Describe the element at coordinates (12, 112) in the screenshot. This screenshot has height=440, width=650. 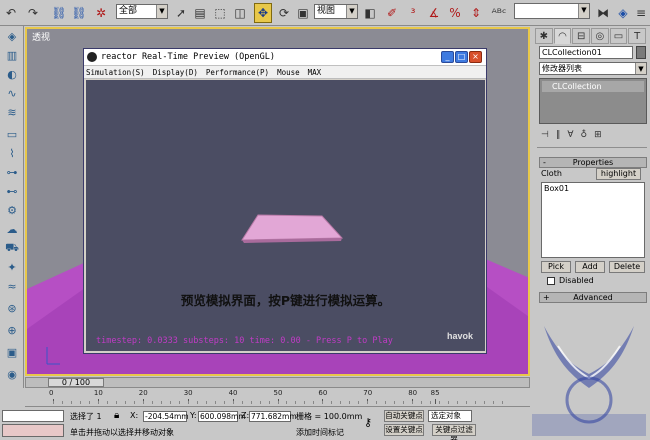
I see `deforming-mesh-icon: ≋` at that location.